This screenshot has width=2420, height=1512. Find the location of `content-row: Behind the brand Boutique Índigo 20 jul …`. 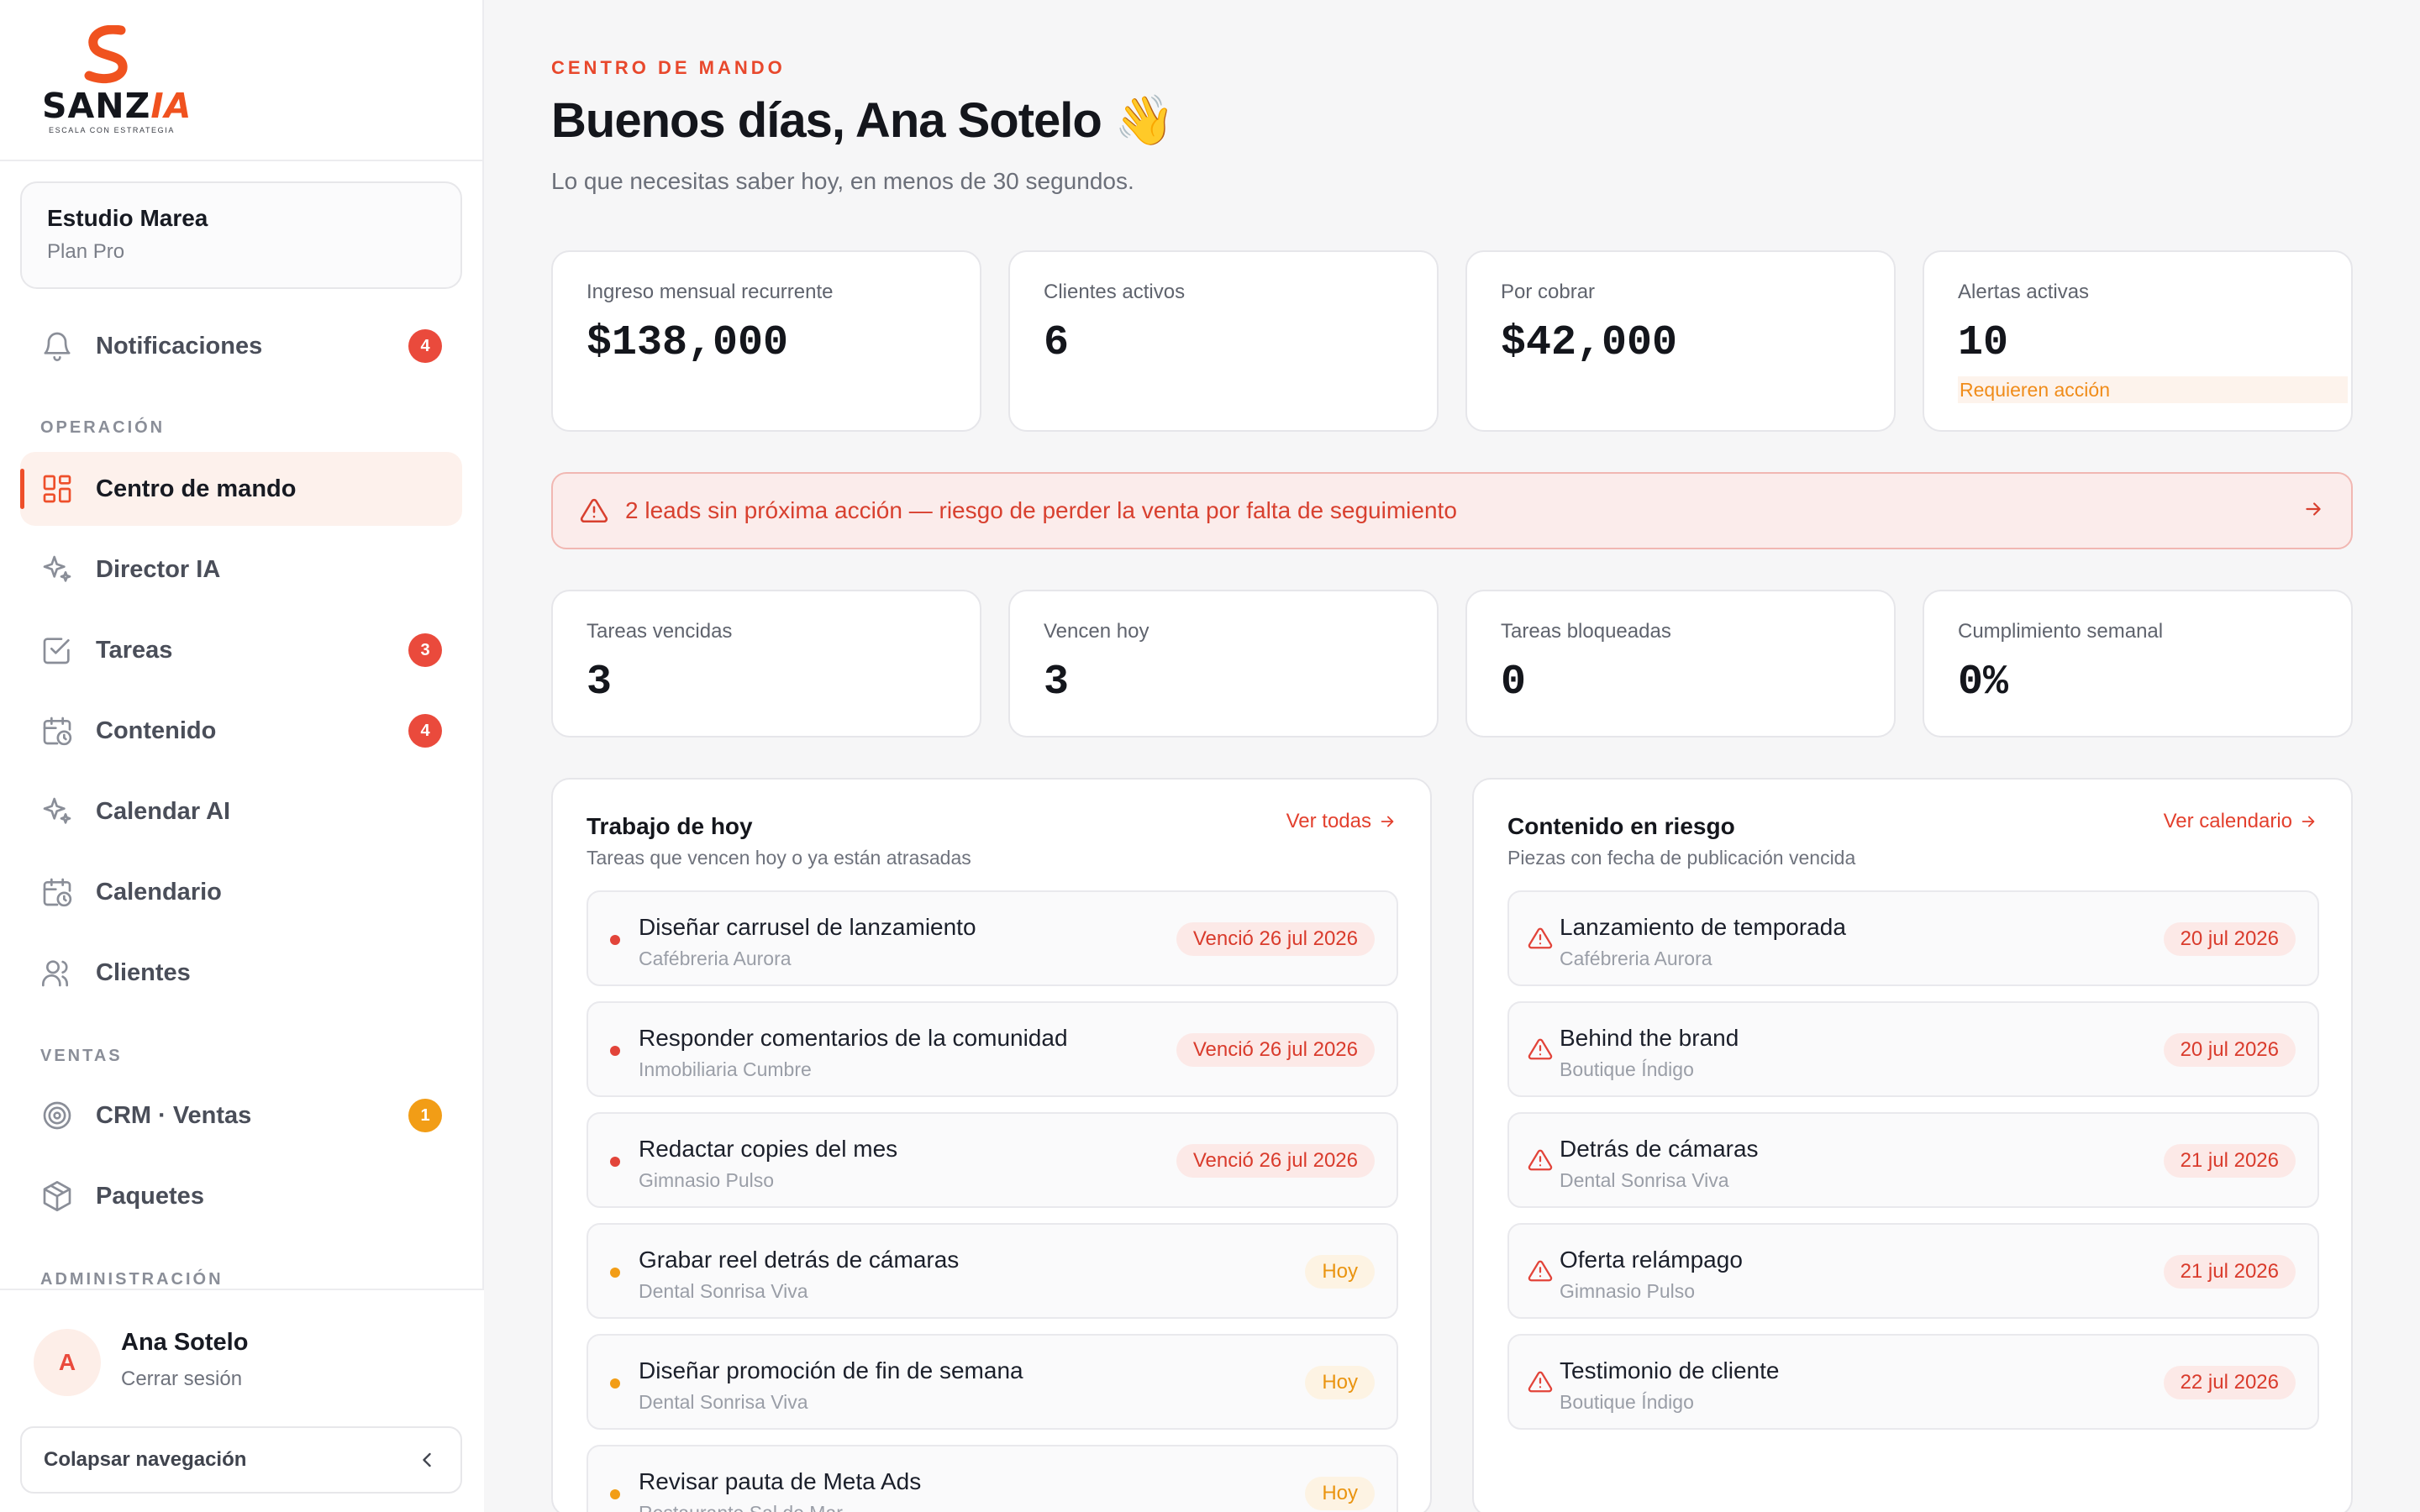

content-row: Behind the brand Boutique Índigo 20 jul … is located at coordinates (1913, 1049).